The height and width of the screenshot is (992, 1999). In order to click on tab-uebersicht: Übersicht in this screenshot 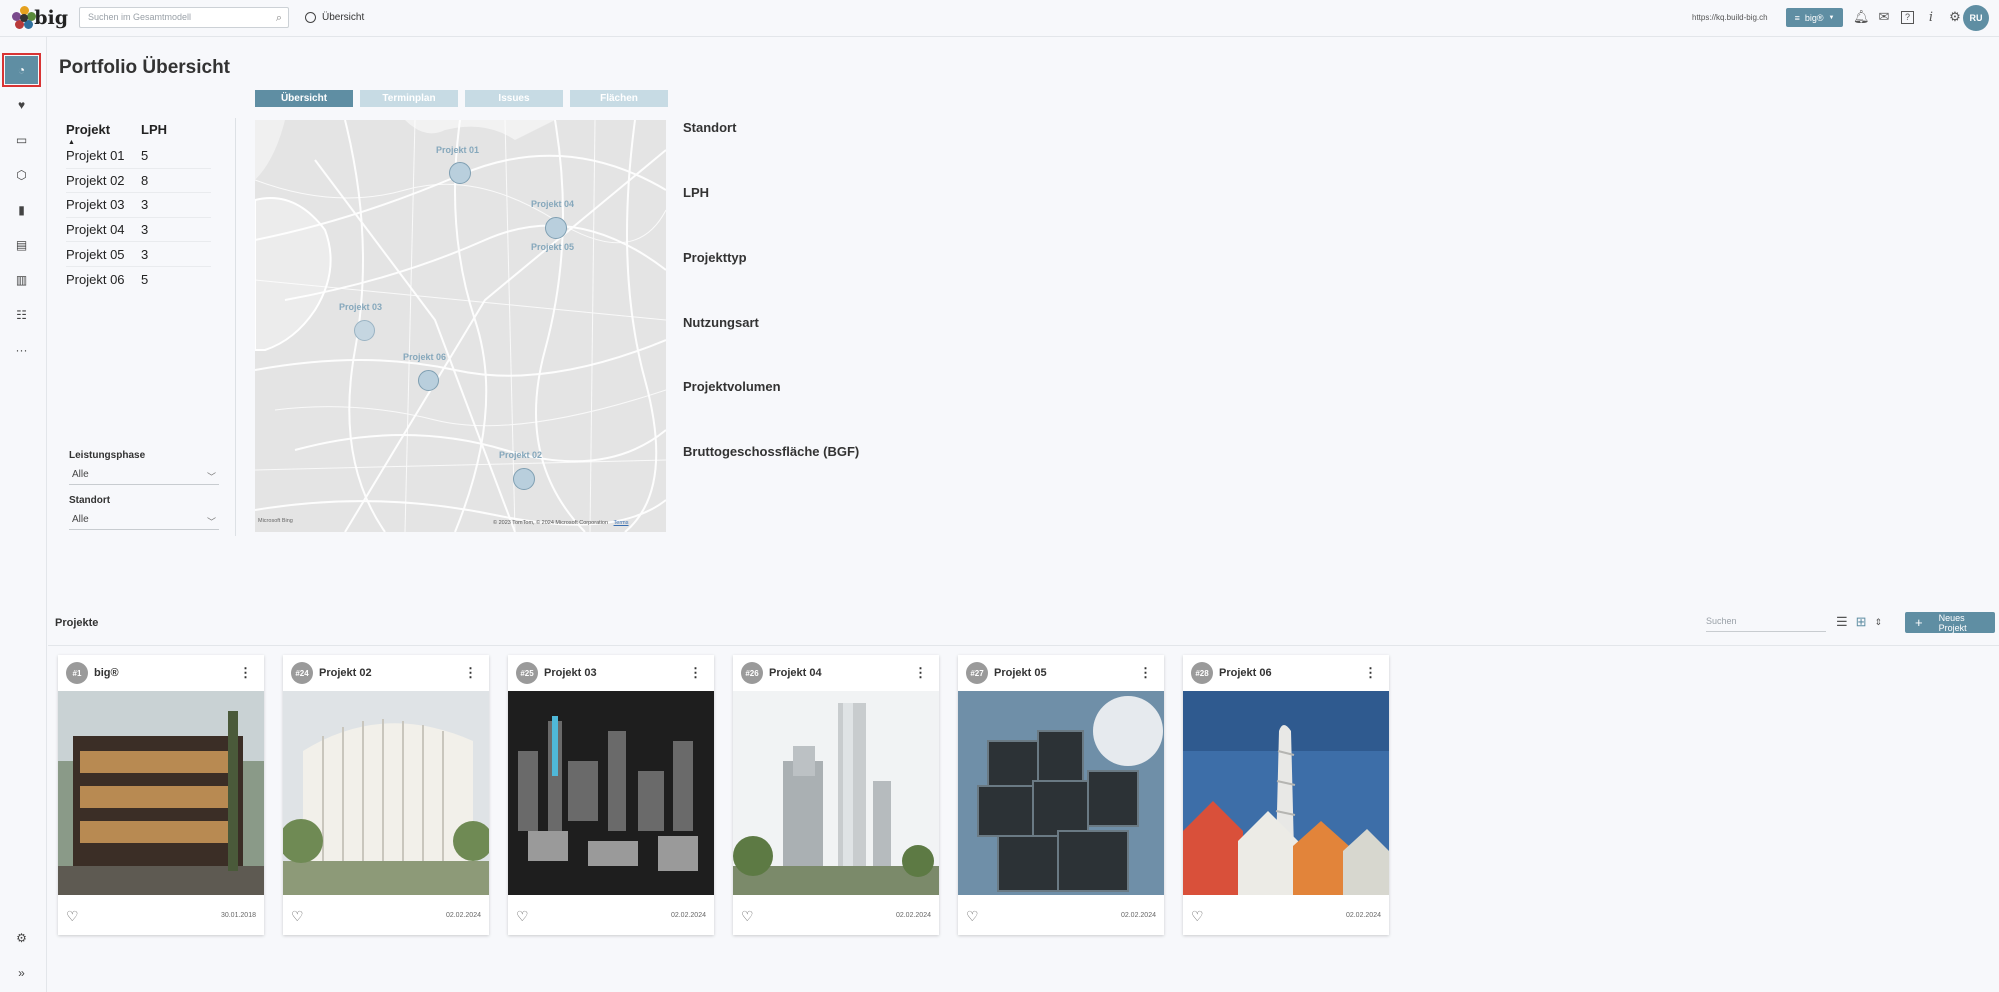, I will do `click(304, 98)`.